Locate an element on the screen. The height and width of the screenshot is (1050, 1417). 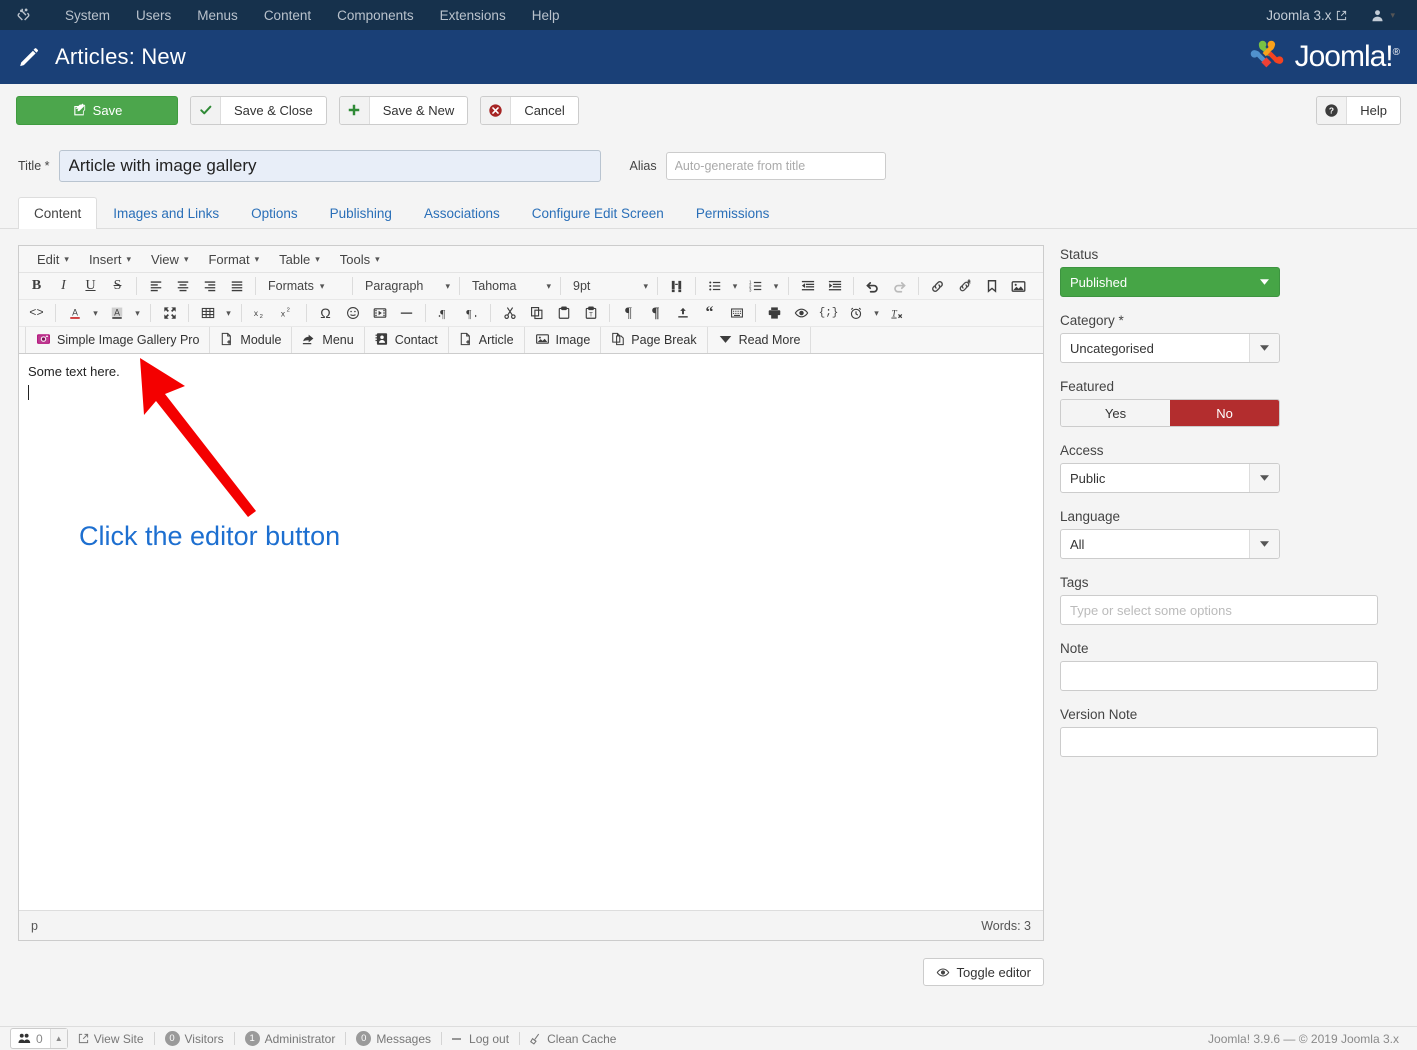
bold-icon: B is located at coordinates (36, 286).